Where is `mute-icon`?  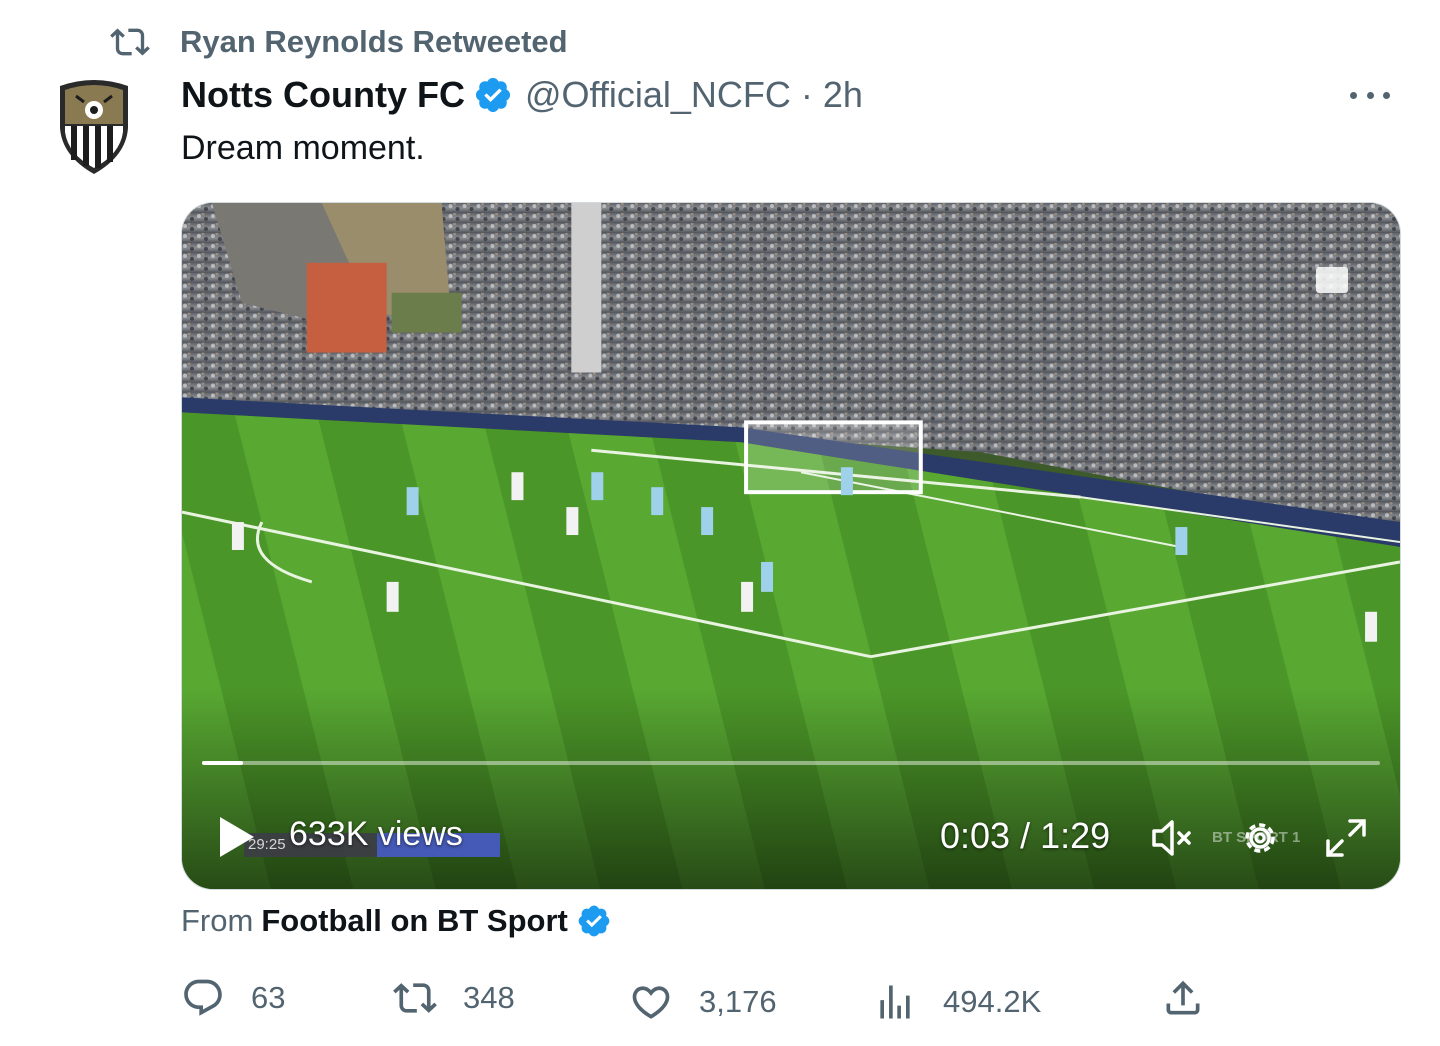
mute-icon is located at coordinates (1172, 838).